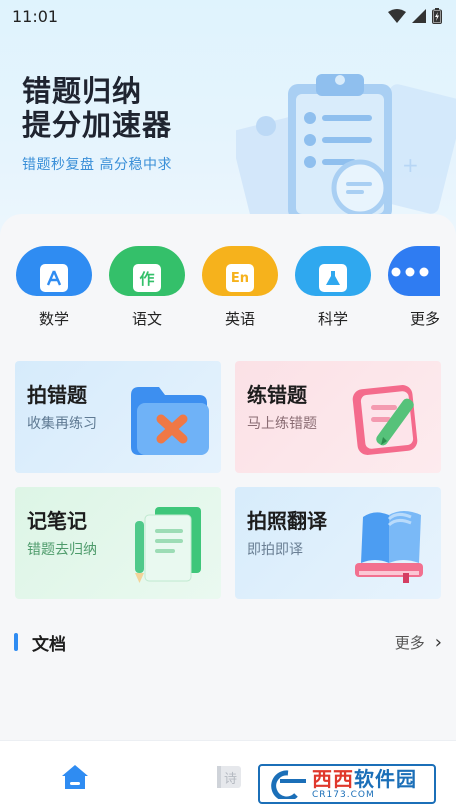  I want to click on battery-icon, so click(437, 16).